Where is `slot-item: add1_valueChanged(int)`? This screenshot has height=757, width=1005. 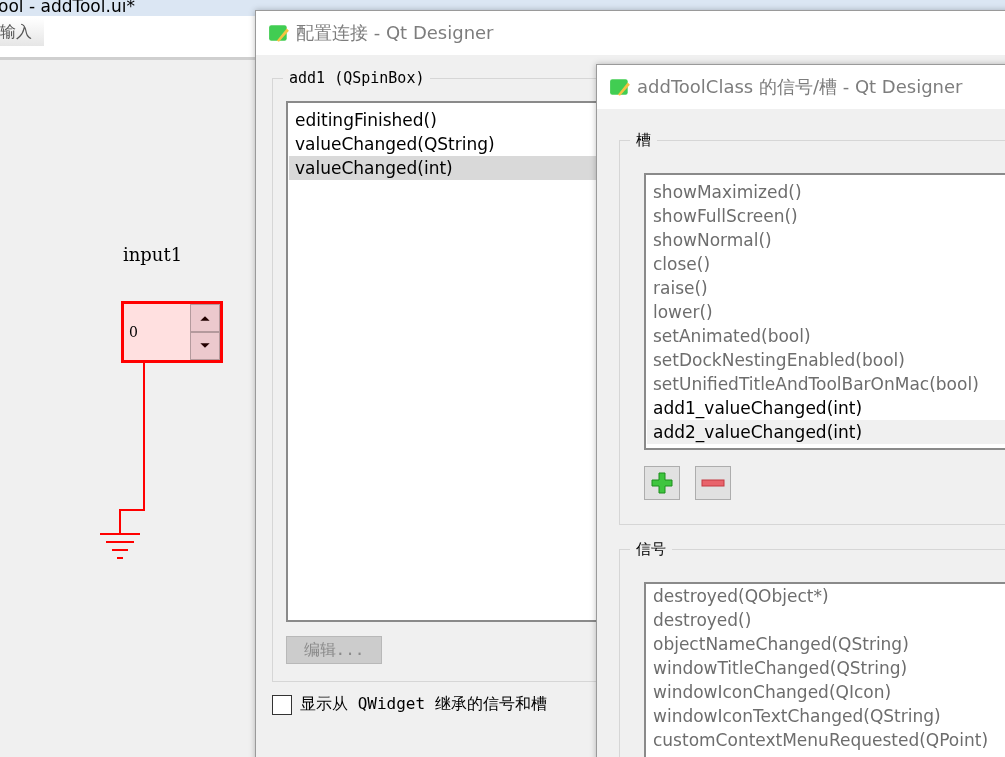
slot-item: add1_valueChanged(int) is located at coordinates (826, 408).